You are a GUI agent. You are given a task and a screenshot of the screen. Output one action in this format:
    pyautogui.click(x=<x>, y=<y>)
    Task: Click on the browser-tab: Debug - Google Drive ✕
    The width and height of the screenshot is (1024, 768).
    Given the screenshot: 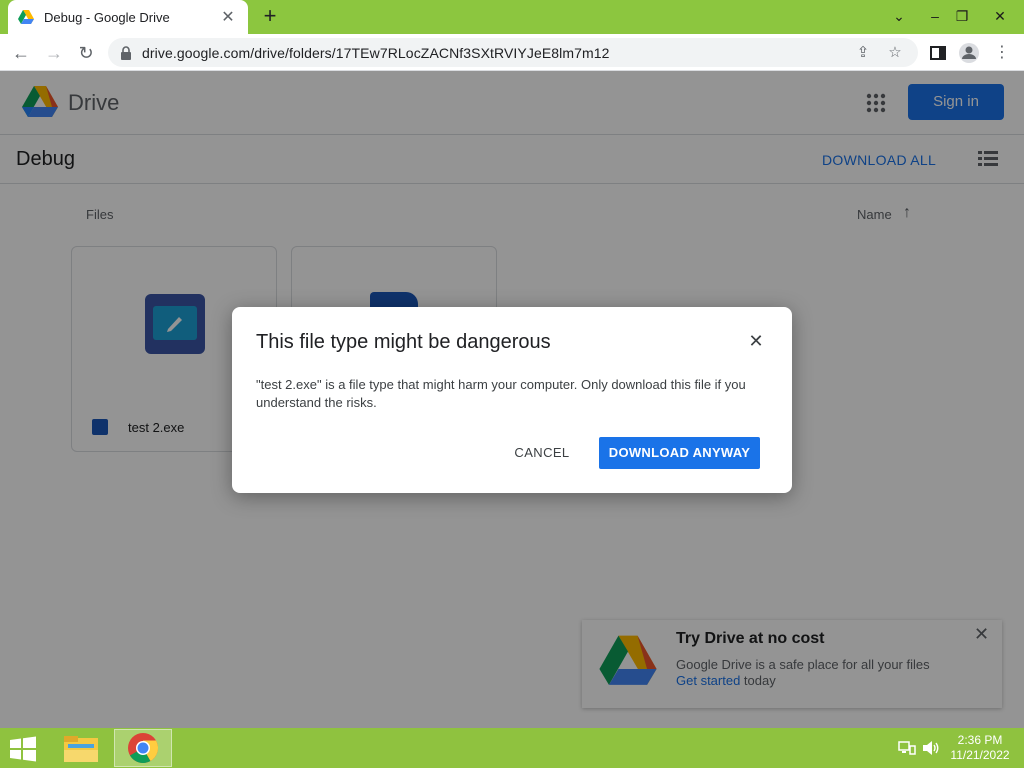 What is the action you would take?
    pyautogui.click(x=128, y=17)
    